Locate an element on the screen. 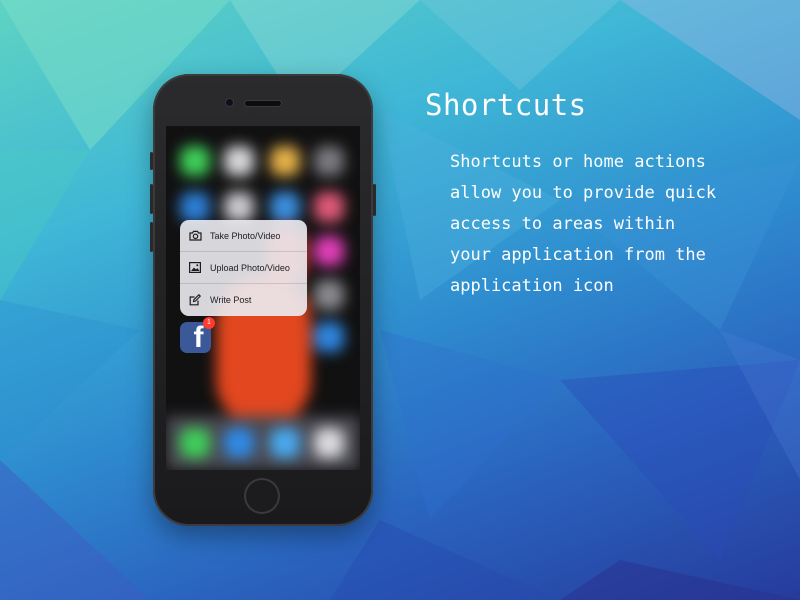  volume-up-button is located at coordinates (151, 199).